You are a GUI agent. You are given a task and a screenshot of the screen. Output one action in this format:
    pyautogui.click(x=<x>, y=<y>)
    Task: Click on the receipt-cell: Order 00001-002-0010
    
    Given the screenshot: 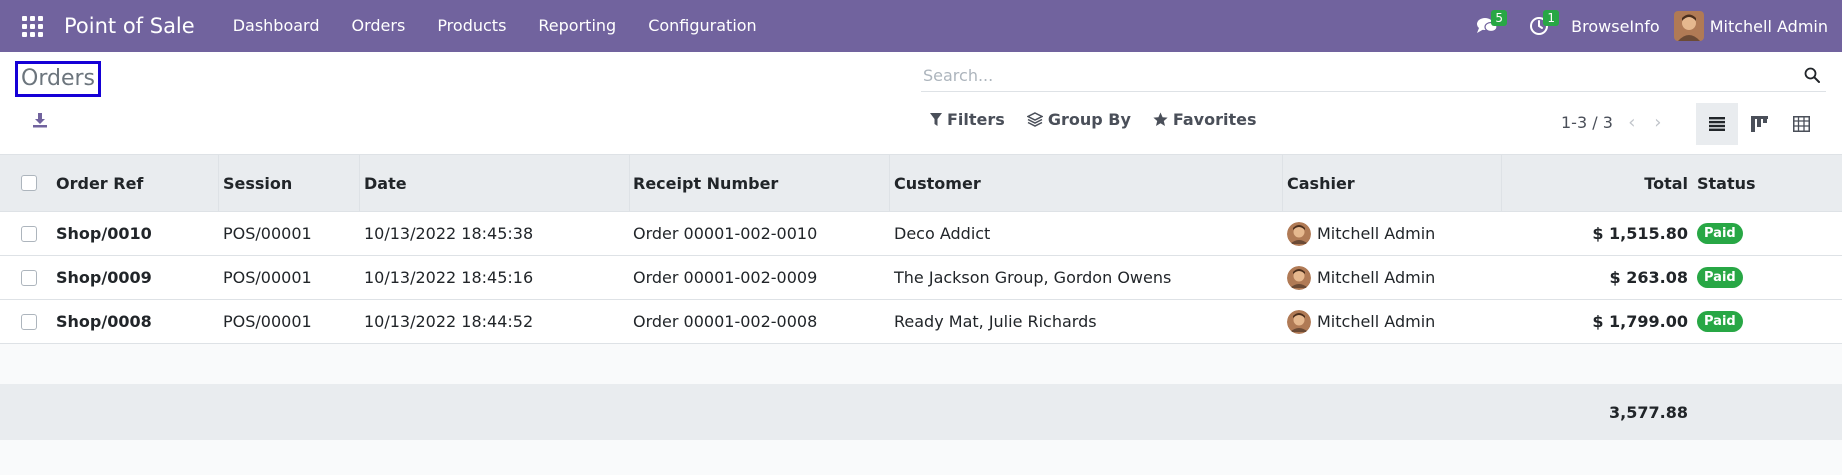 What is the action you would take?
    pyautogui.click(x=725, y=233)
    